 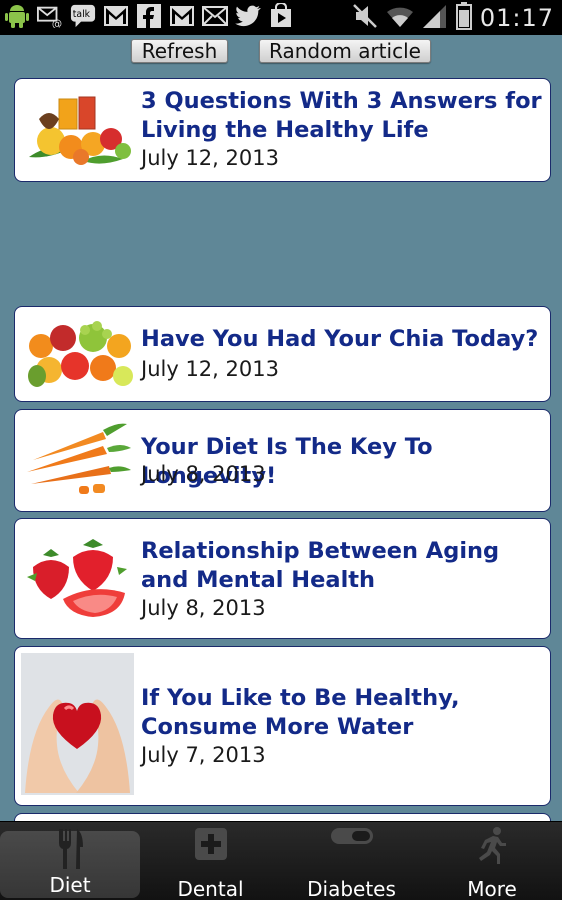 What do you see at coordinates (352, 838) in the screenshot?
I see `pill-icon` at bounding box center [352, 838].